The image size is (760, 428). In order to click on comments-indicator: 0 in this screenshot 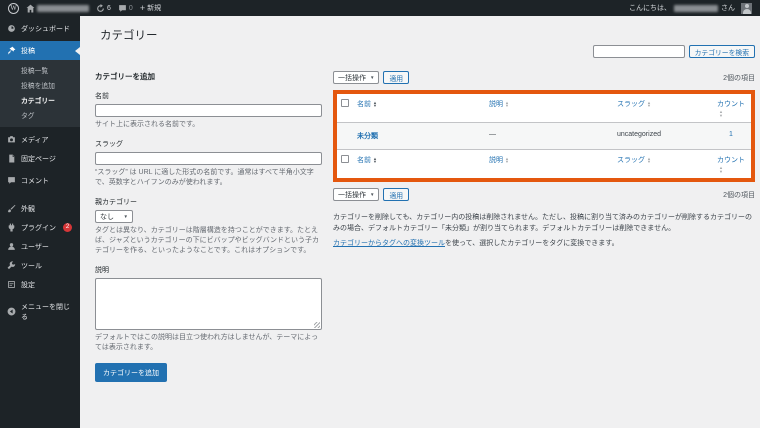, I will do `click(125, 8)`.